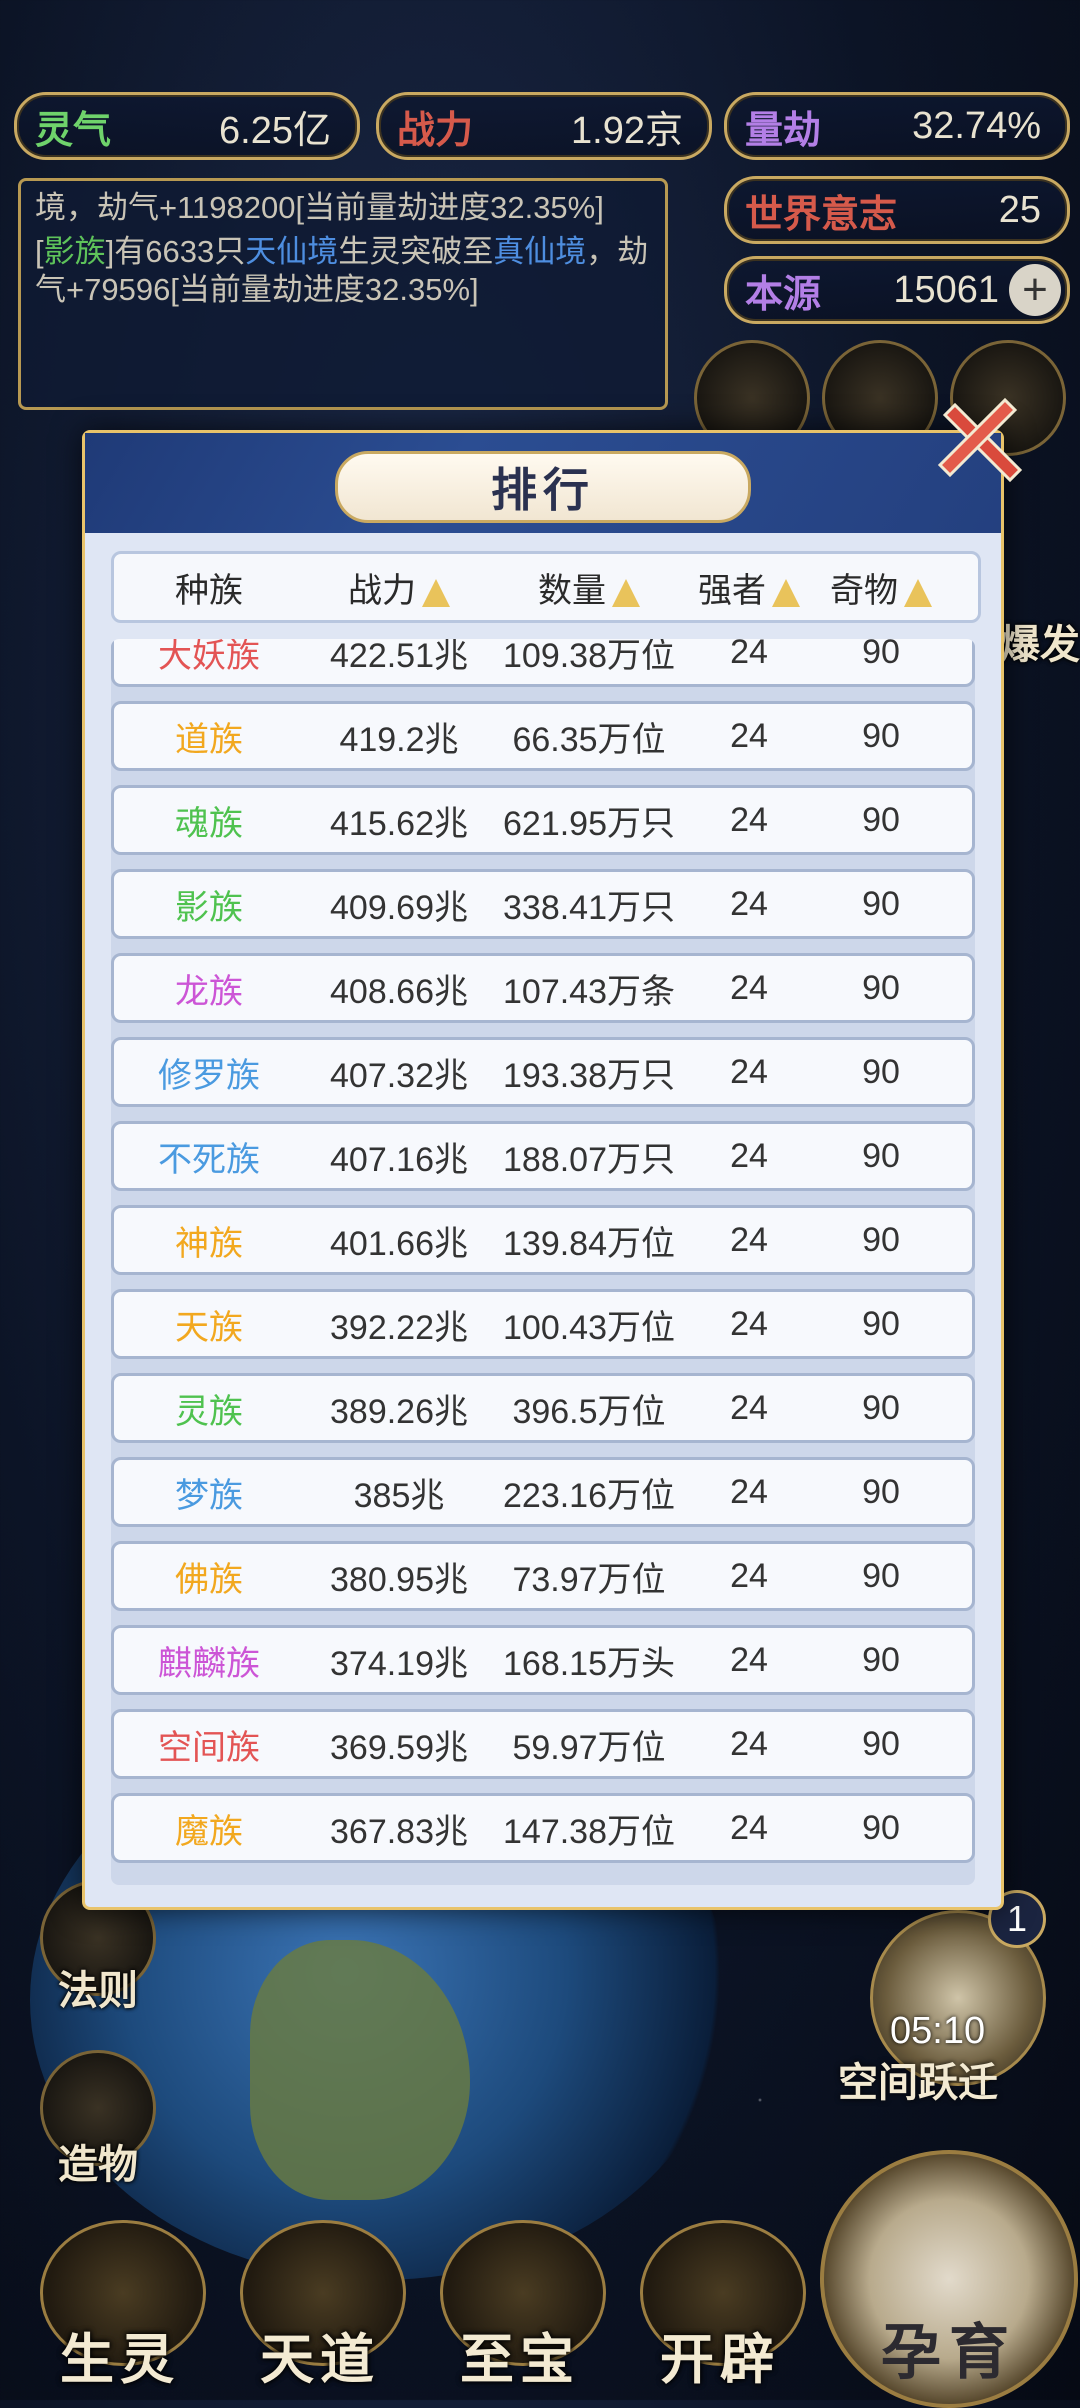 The height and width of the screenshot is (2408, 1080). What do you see at coordinates (520, 2300) in the screenshot?
I see `nav-zhibao: 至宝` at bounding box center [520, 2300].